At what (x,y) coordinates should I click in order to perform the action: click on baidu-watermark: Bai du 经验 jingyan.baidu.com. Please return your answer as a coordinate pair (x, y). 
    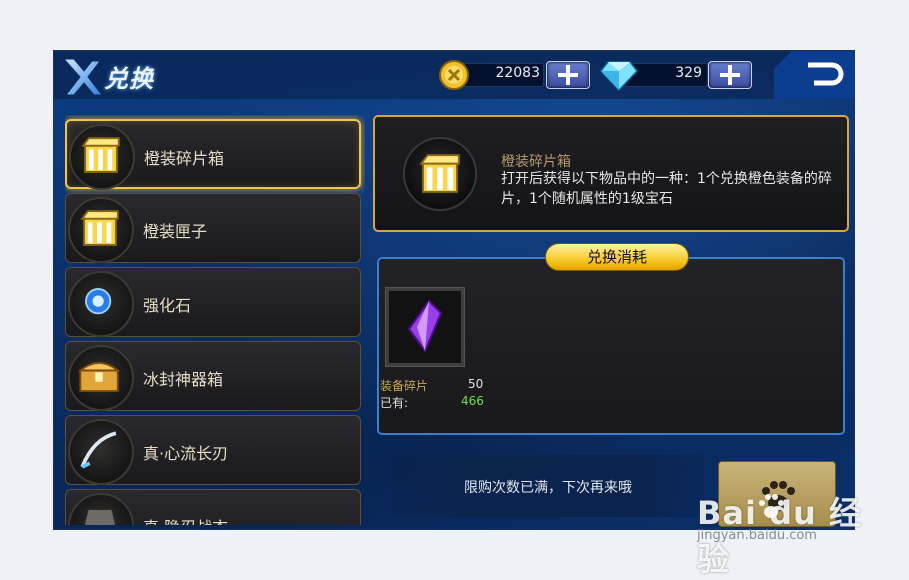
    Looking at the image, I should click on (782, 533).